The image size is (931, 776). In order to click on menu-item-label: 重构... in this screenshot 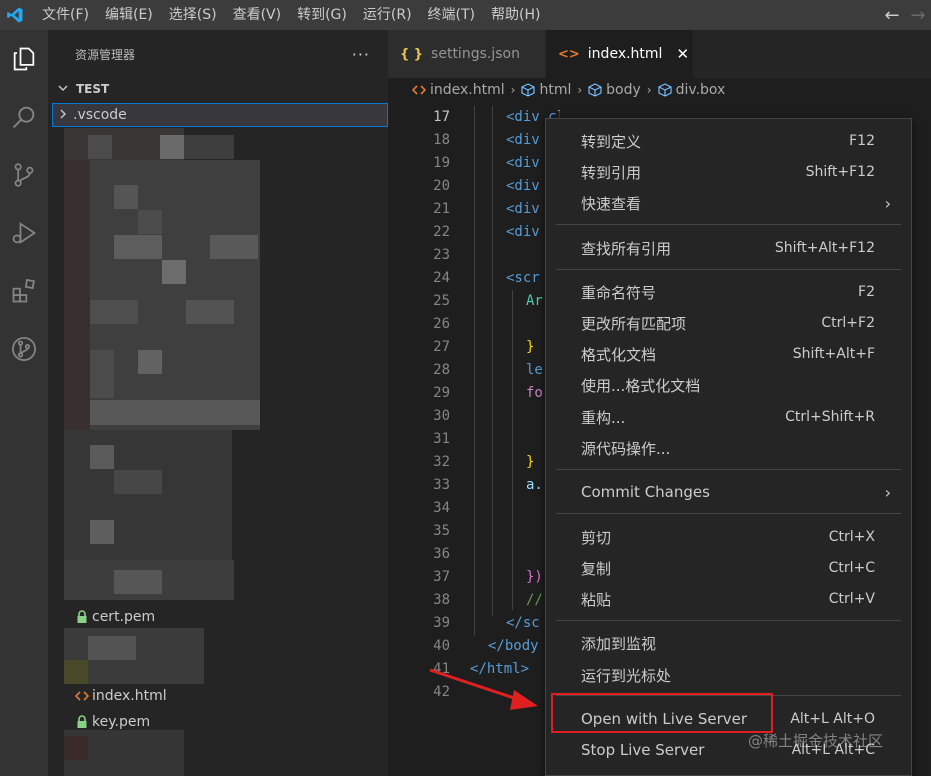, I will do `click(603, 417)`.